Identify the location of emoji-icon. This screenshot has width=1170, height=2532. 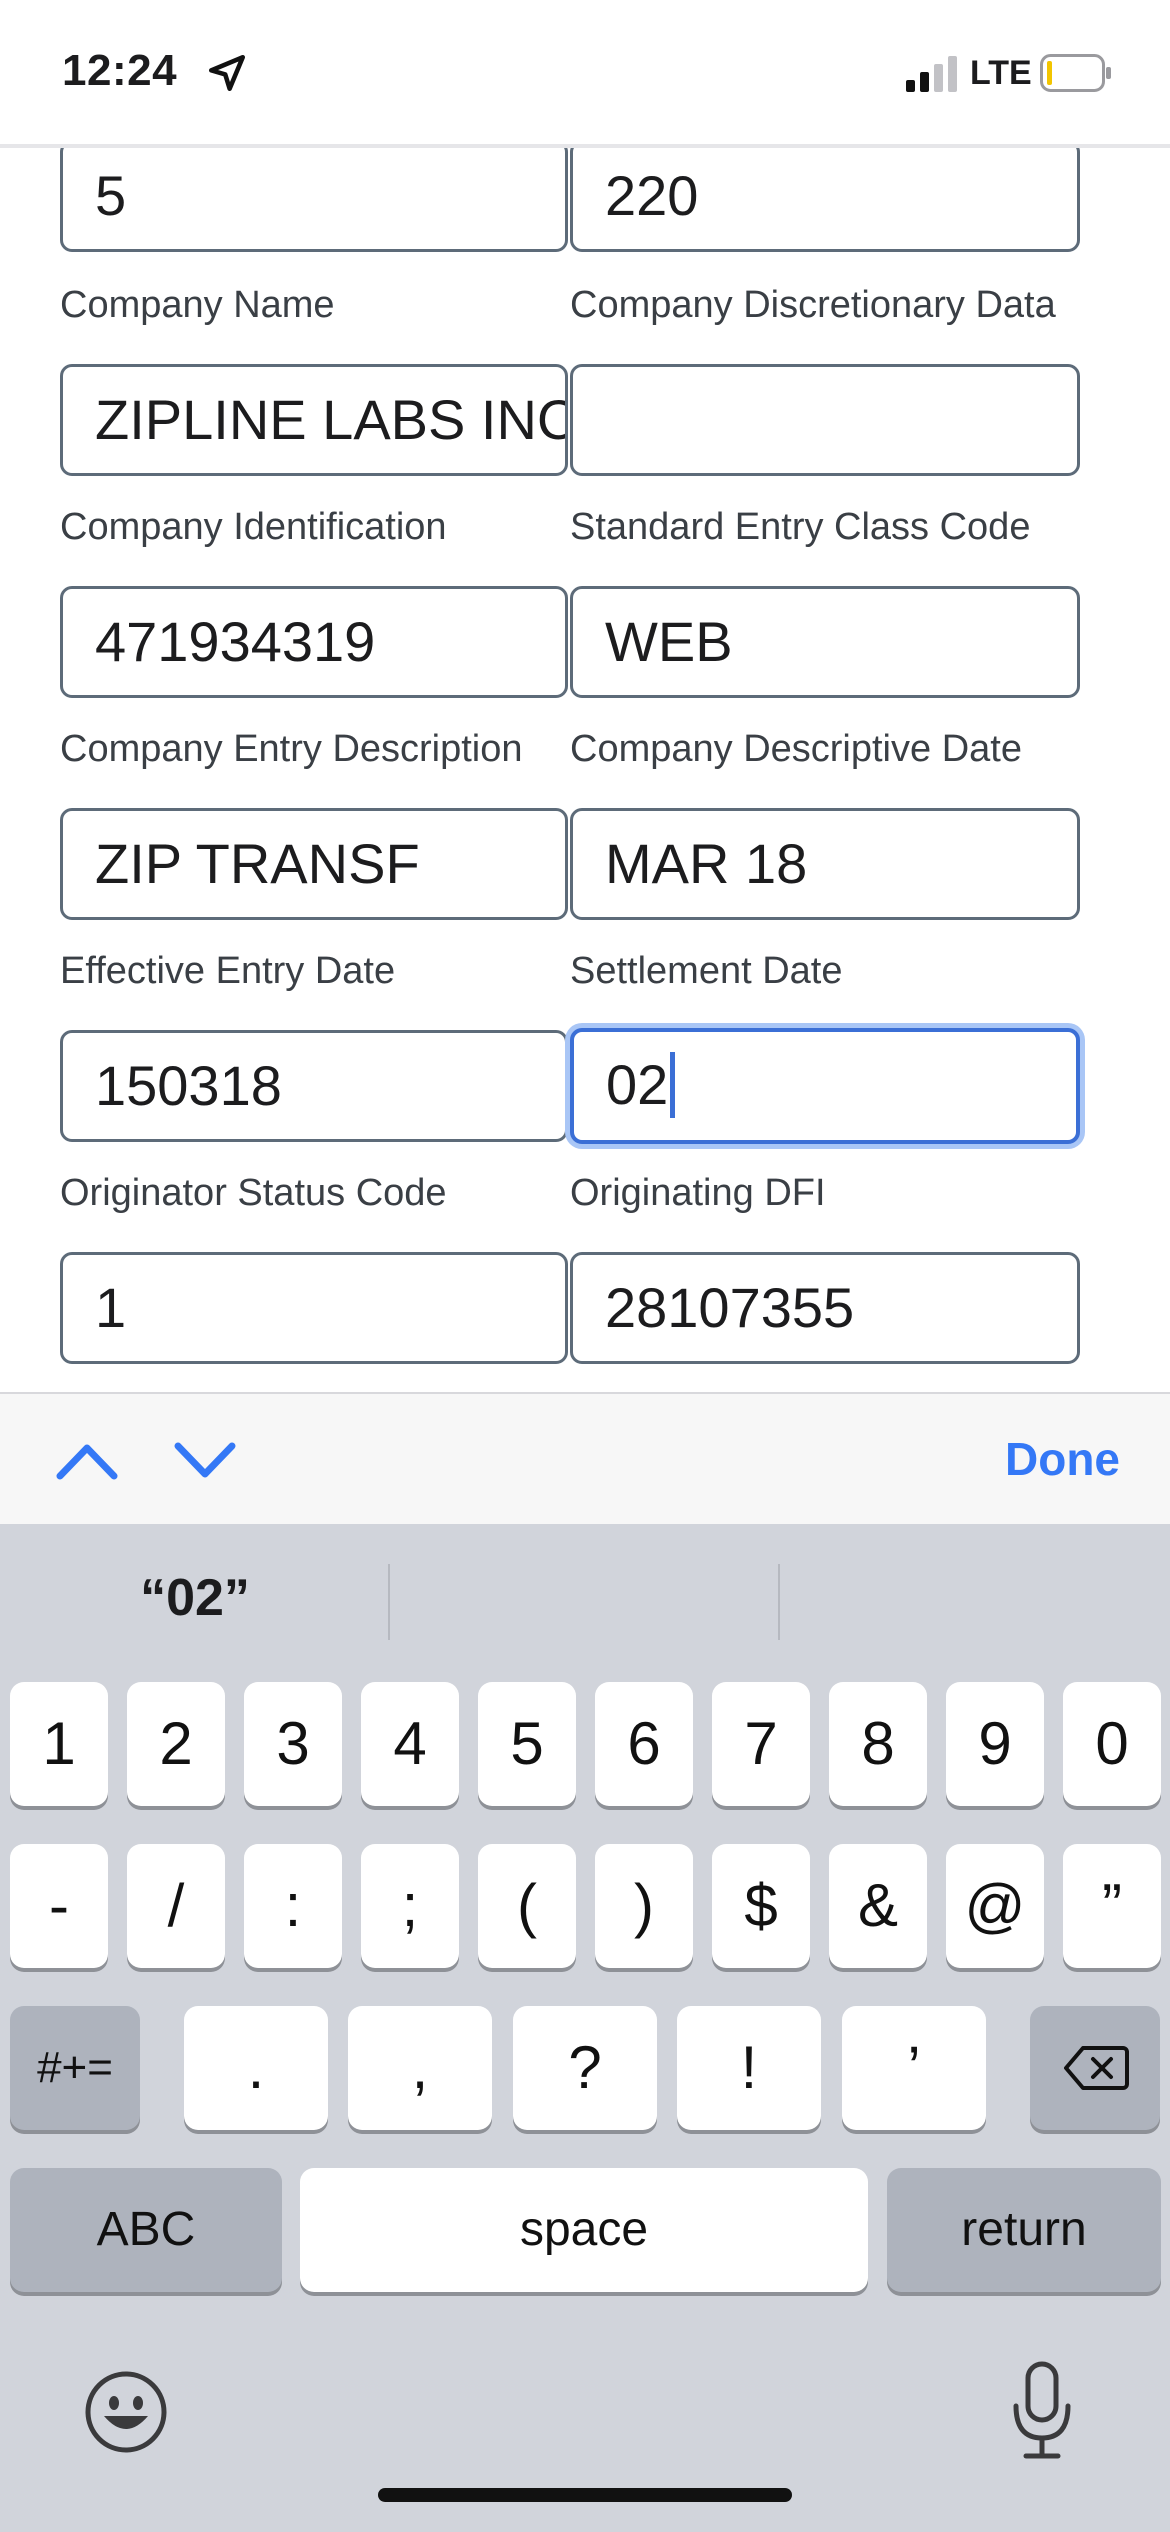
(126, 2412).